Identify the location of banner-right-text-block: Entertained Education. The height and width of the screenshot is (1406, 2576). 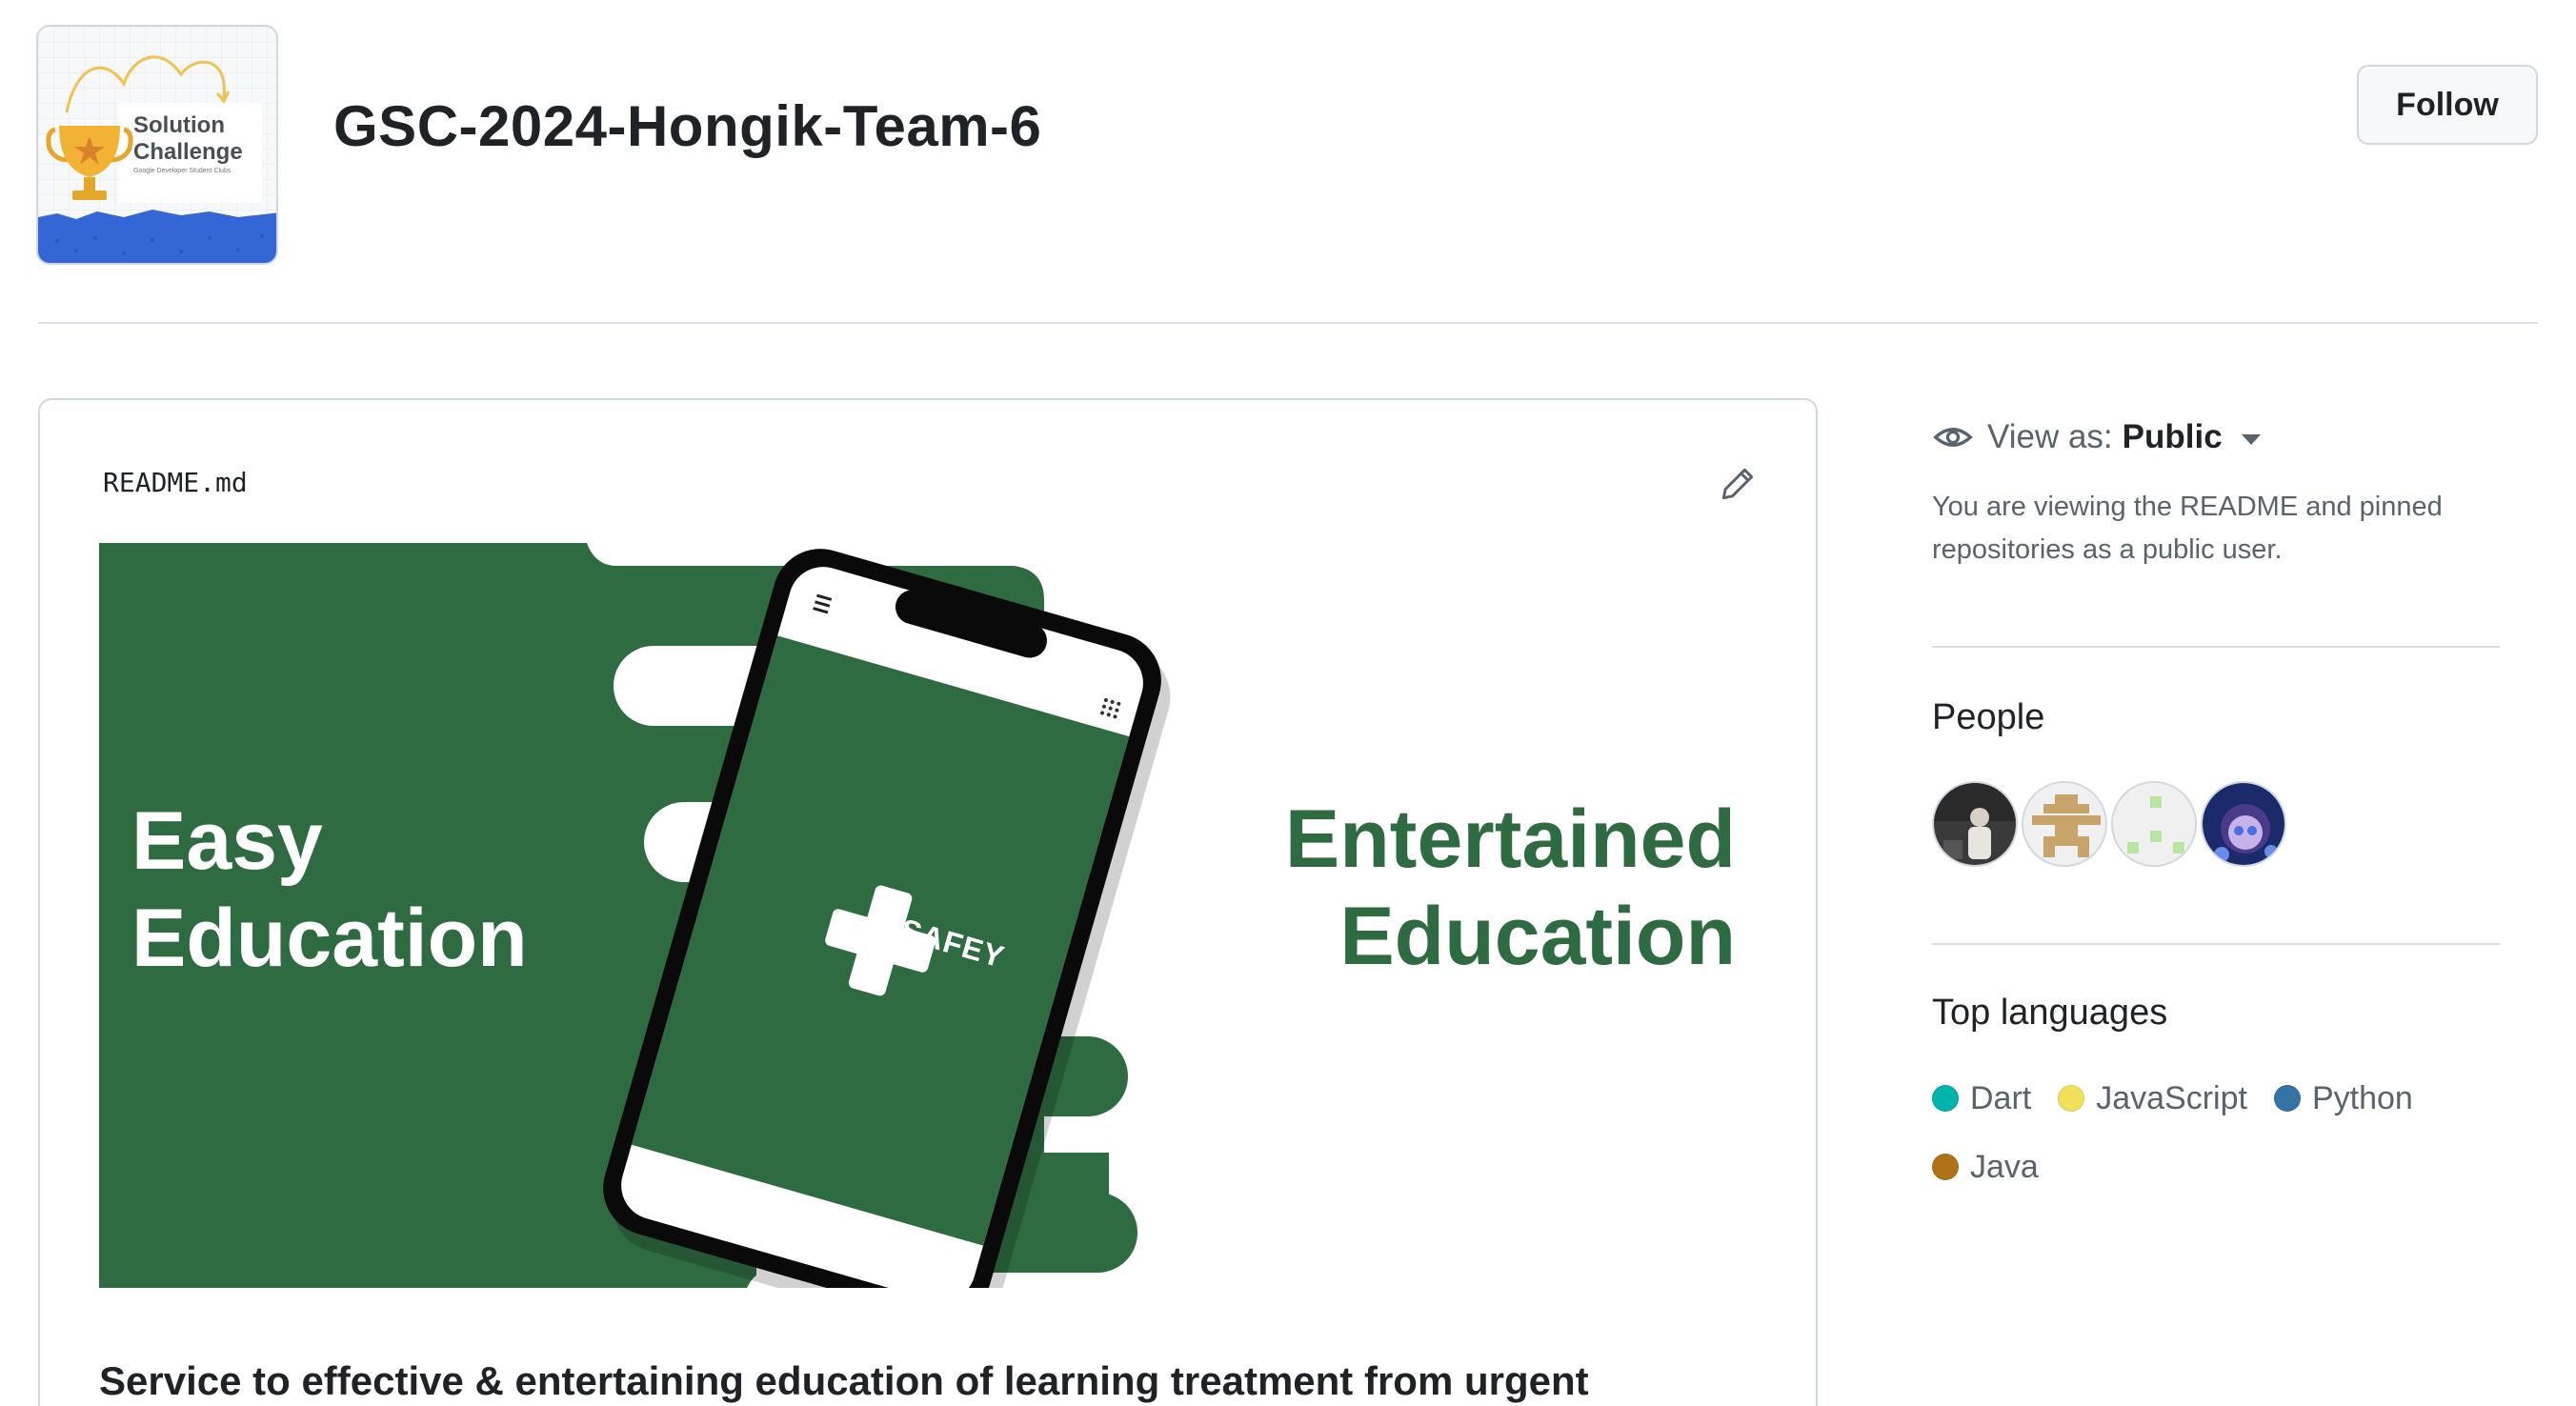
(1450, 888).